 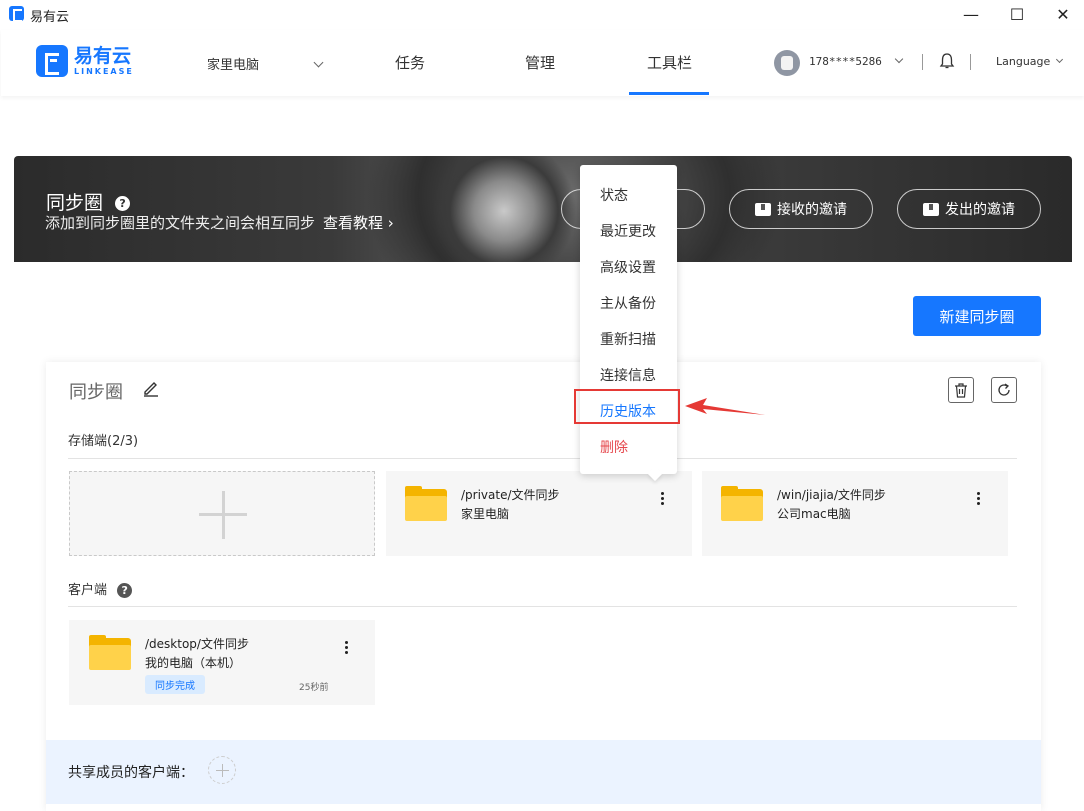 I want to click on logo-text: 易有云, so click(x=103, y=55).